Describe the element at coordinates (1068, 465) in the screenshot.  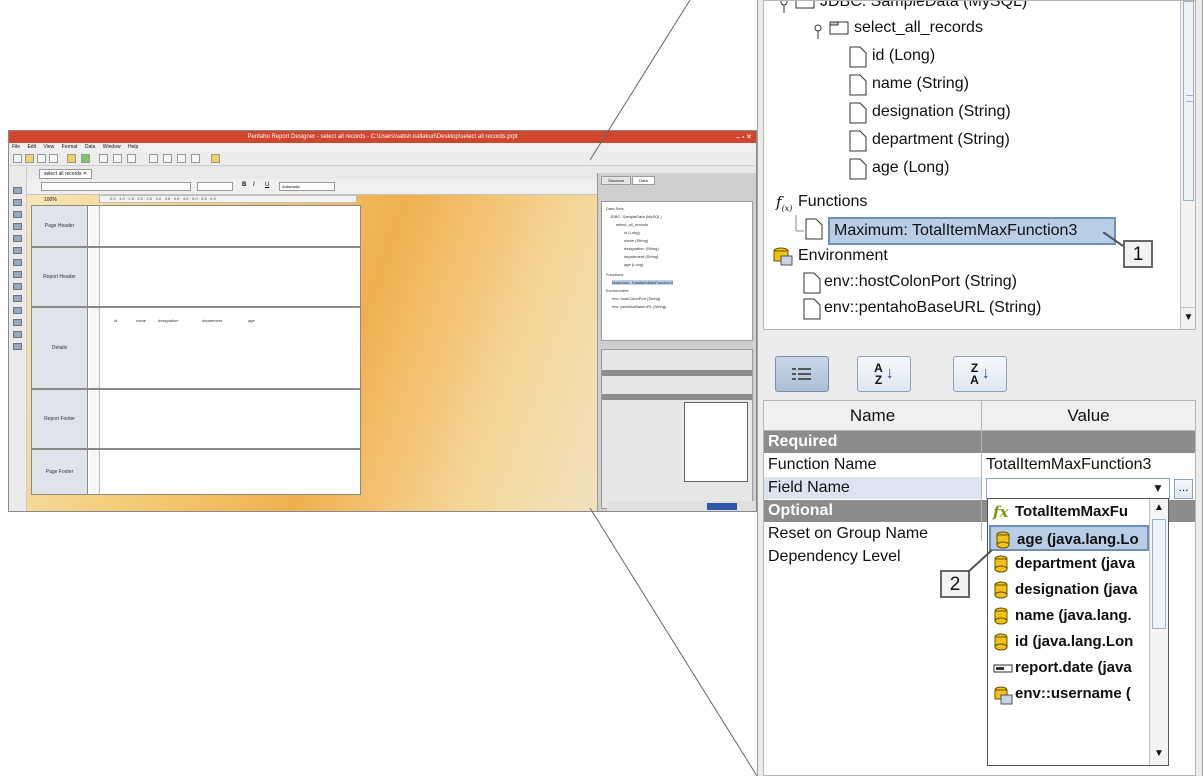
I see `property-value: TotalItemMaxFunction3` at that location.